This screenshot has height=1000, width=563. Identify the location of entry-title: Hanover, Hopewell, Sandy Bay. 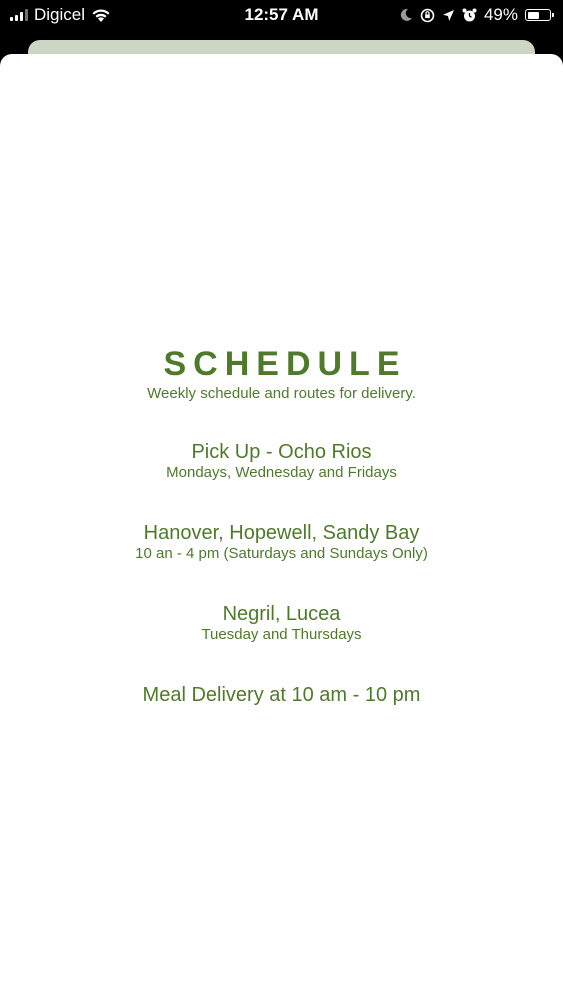
(281, 533).